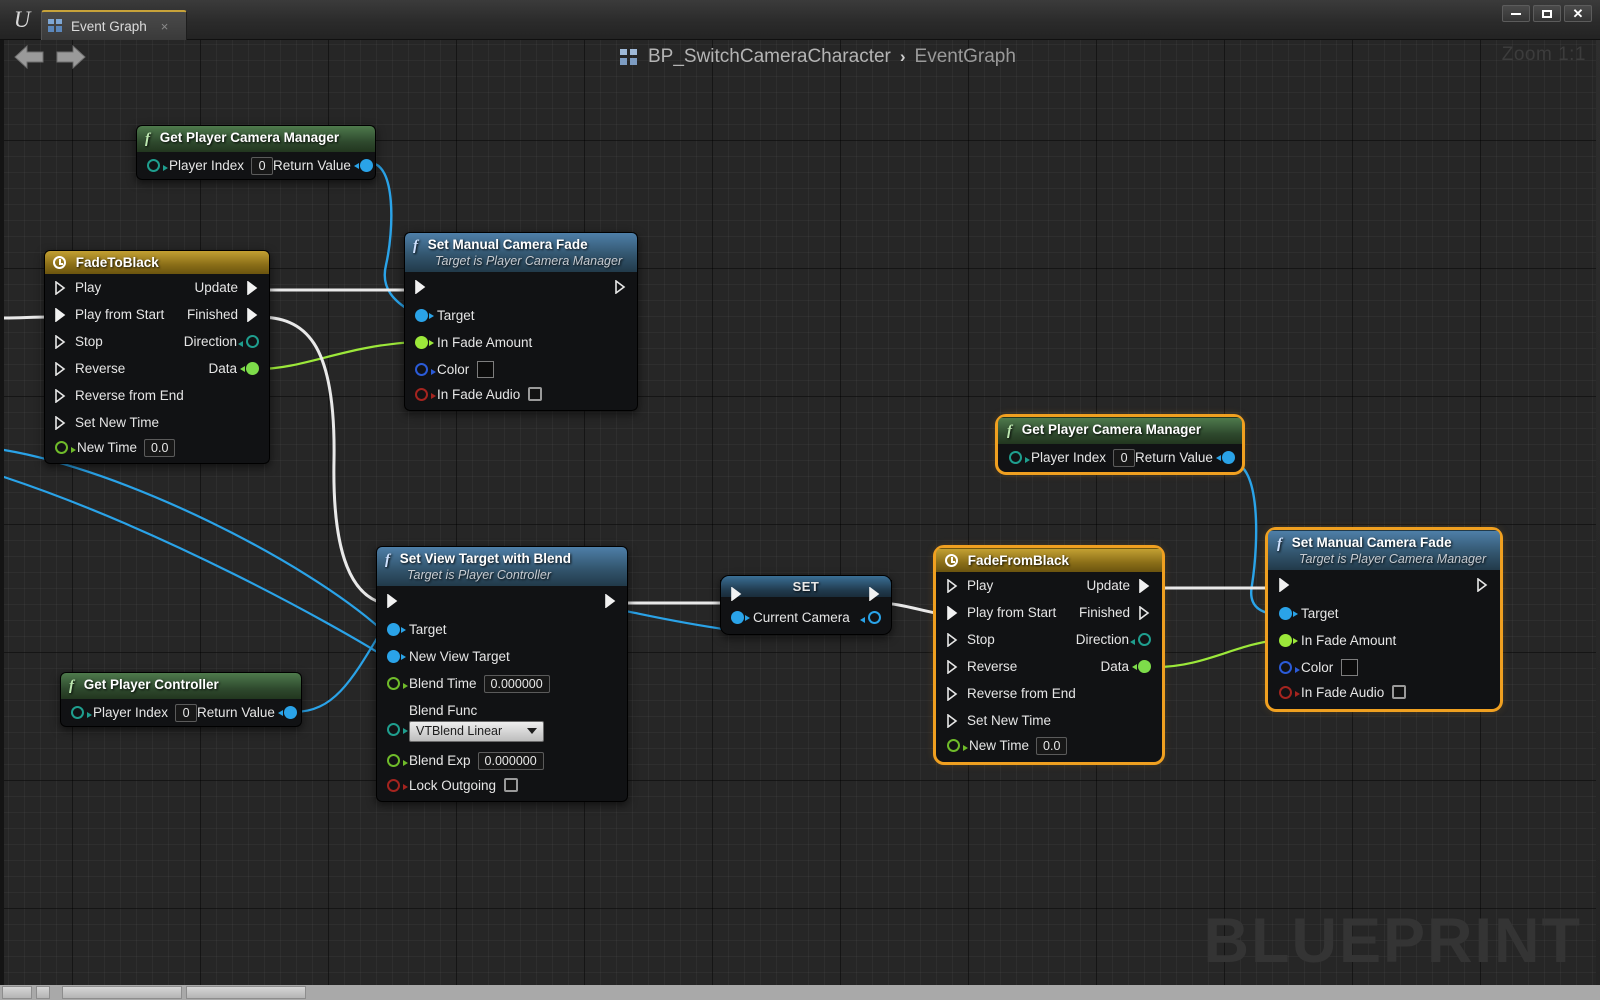  Describe the element at coordinates (397, 760) in the screenshot. I see `blend-exp-input-pin` at that location.